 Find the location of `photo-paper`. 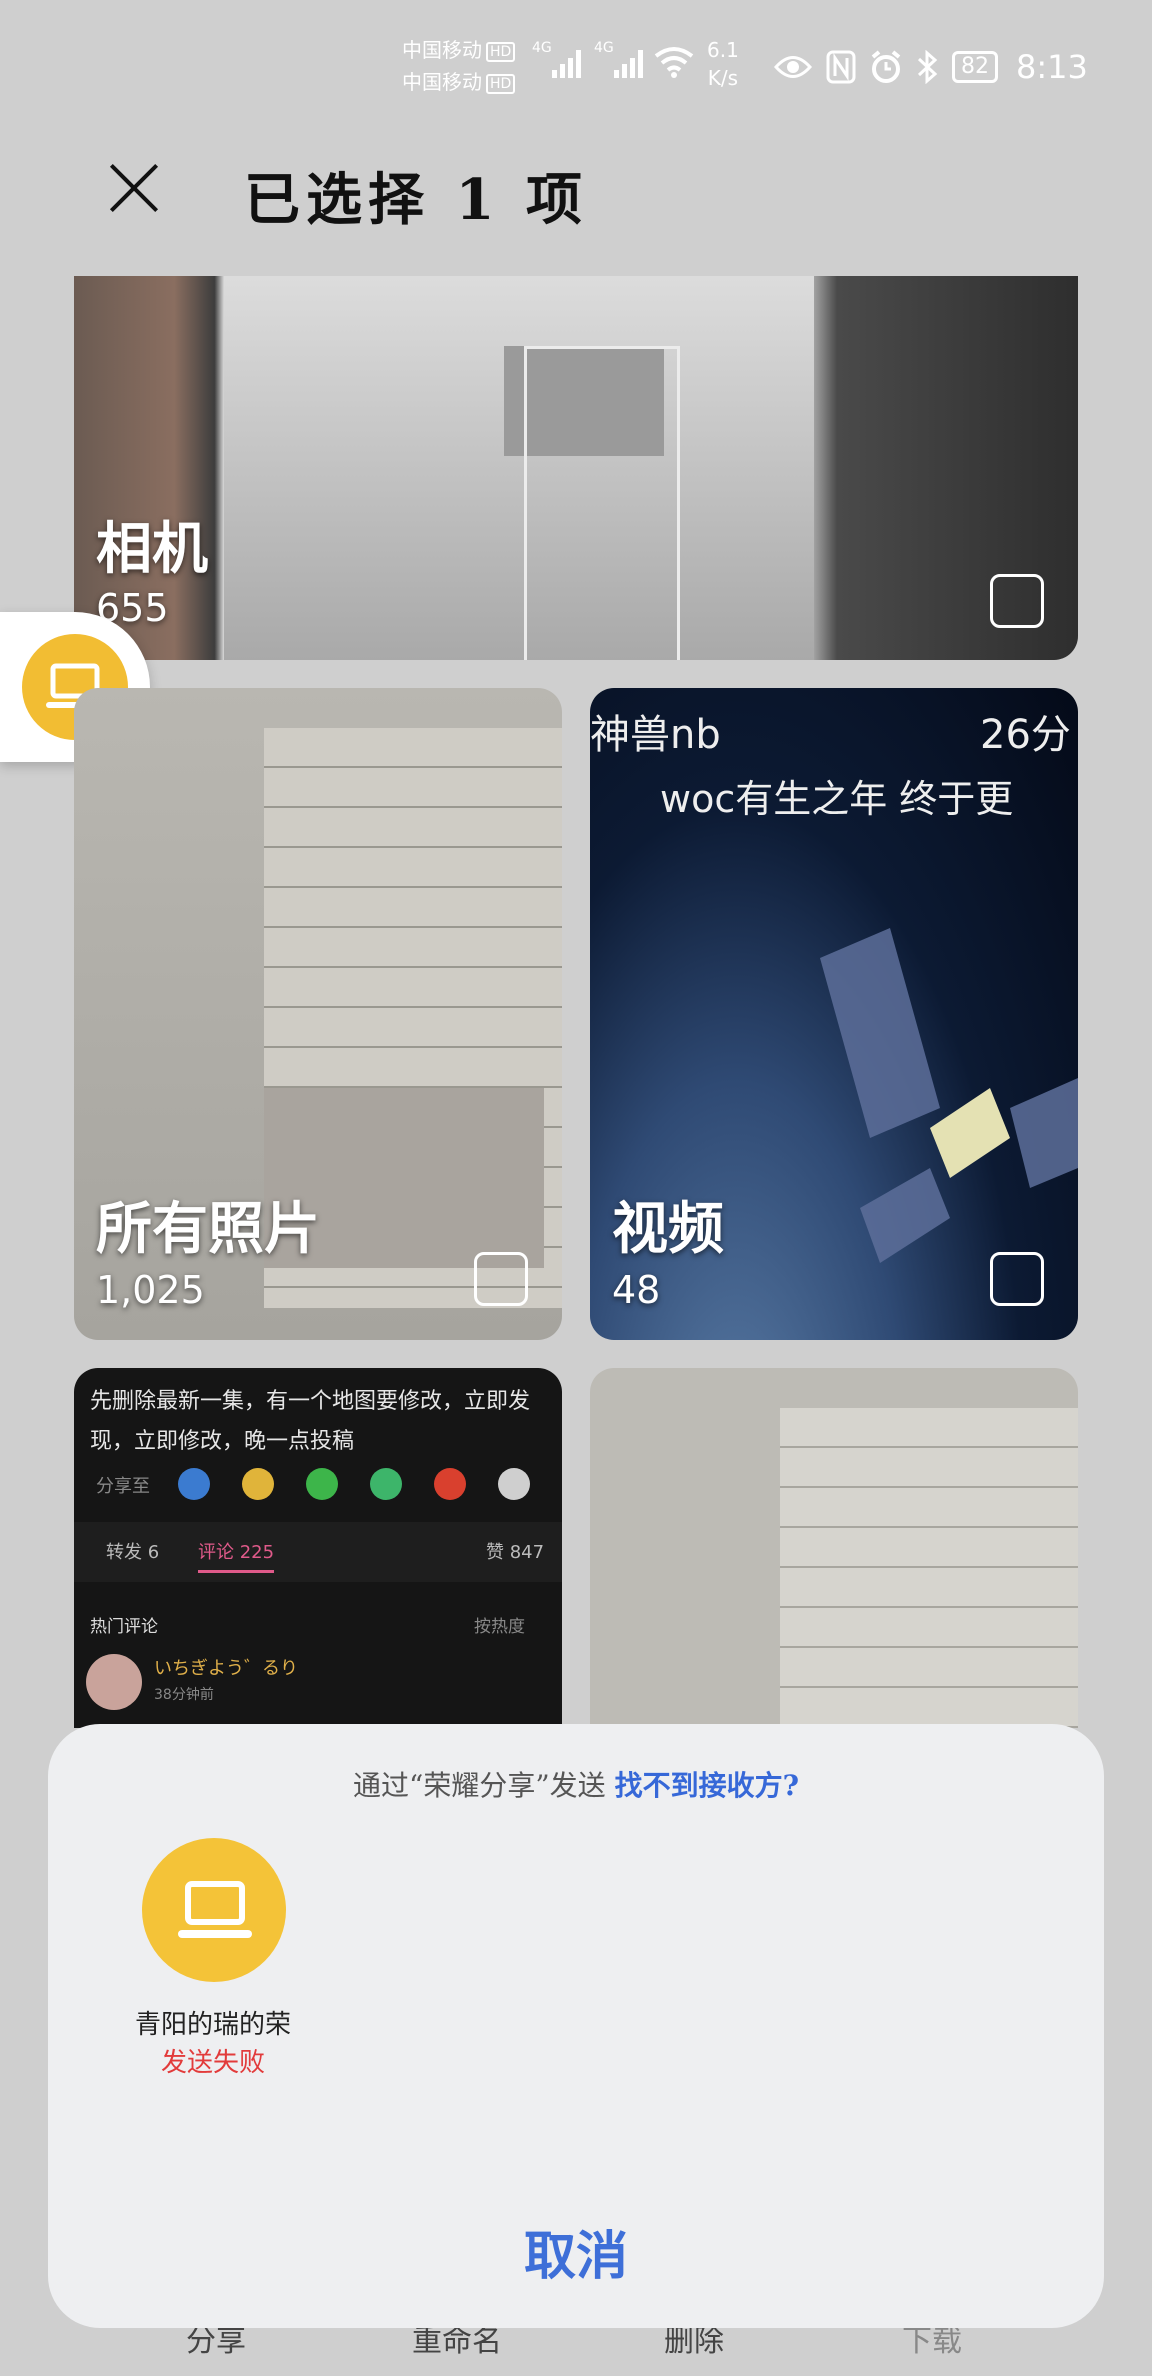

photo-paper is located at coordinates (519, 468).